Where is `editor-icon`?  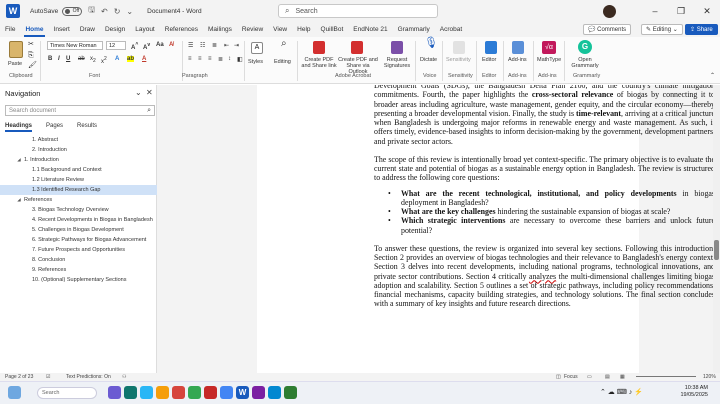
editor-icon is located at coordinates (491, 47).